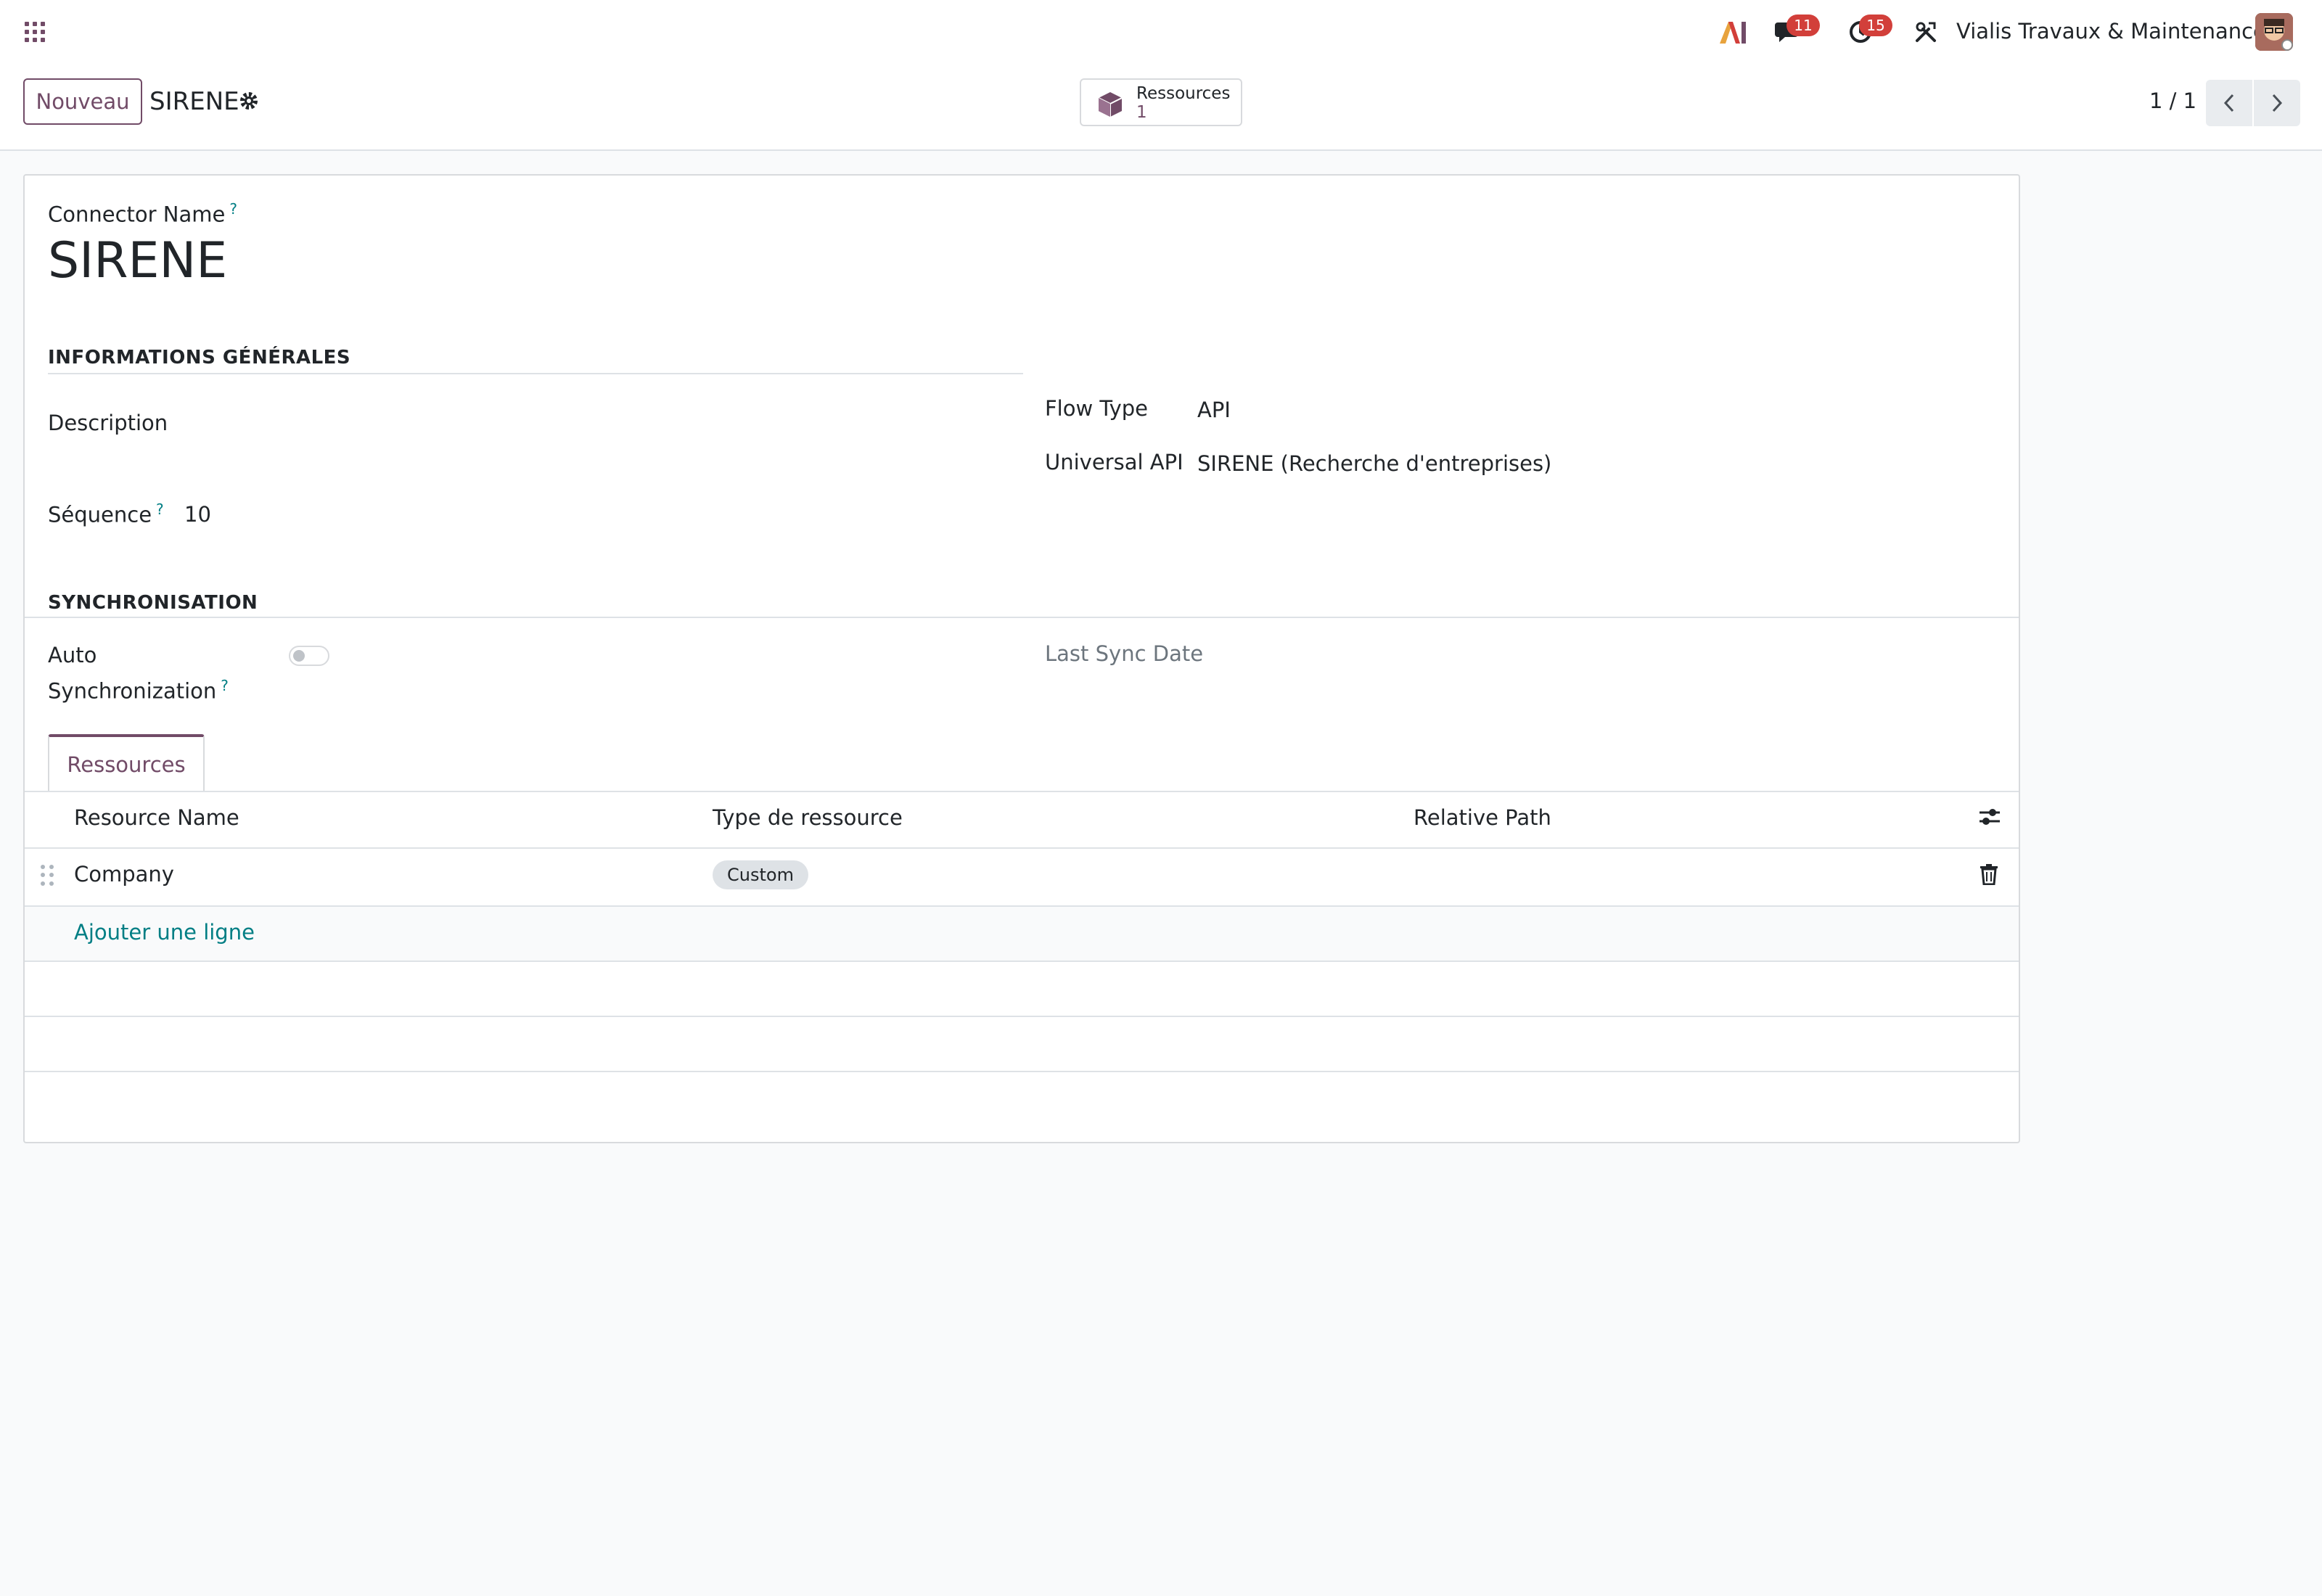 The height and width of the screenshot is (1596, 2322). Describe the element at coordinates (2274, 32) in the screenshot. I see `user-avatar` at that location.